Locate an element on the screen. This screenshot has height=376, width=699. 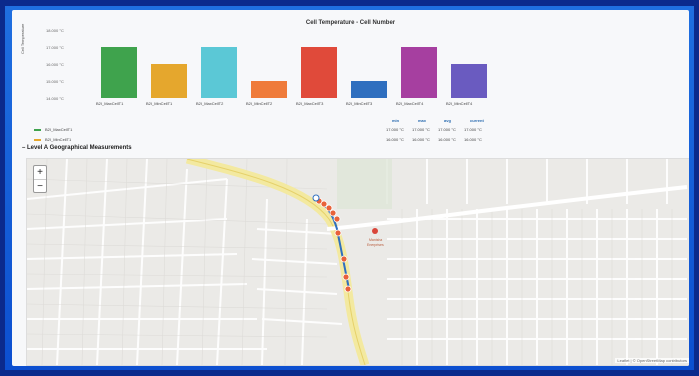
map-zoom-control: + − is located at coordinates (40, 179).